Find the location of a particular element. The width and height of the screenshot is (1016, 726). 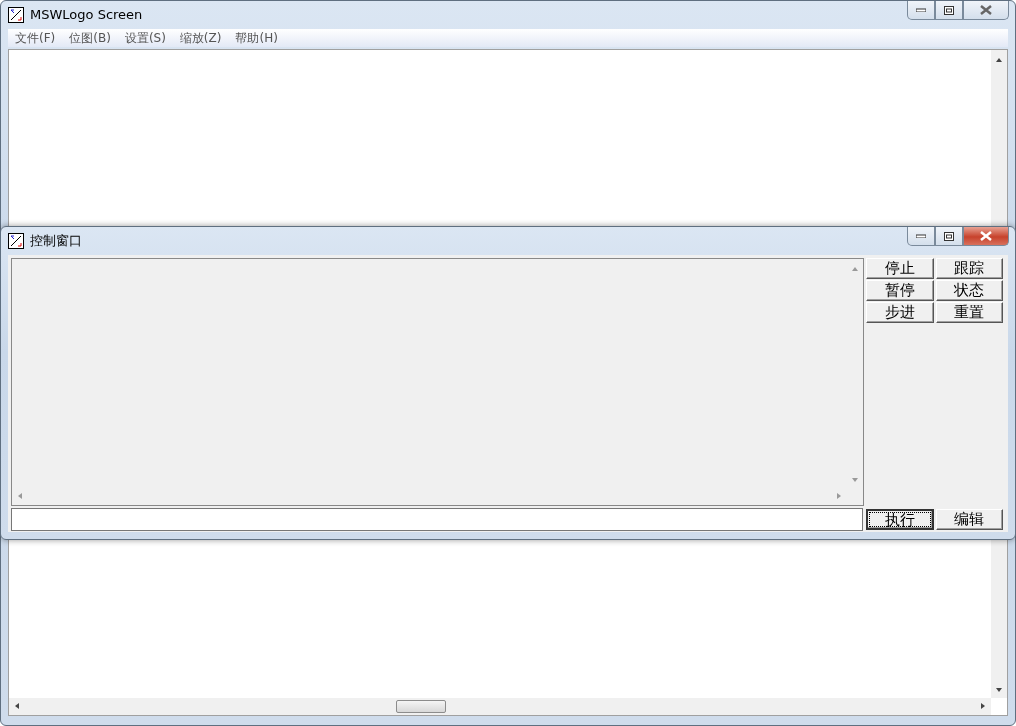

command-button: 状态 is located at coordinates (969, 290).